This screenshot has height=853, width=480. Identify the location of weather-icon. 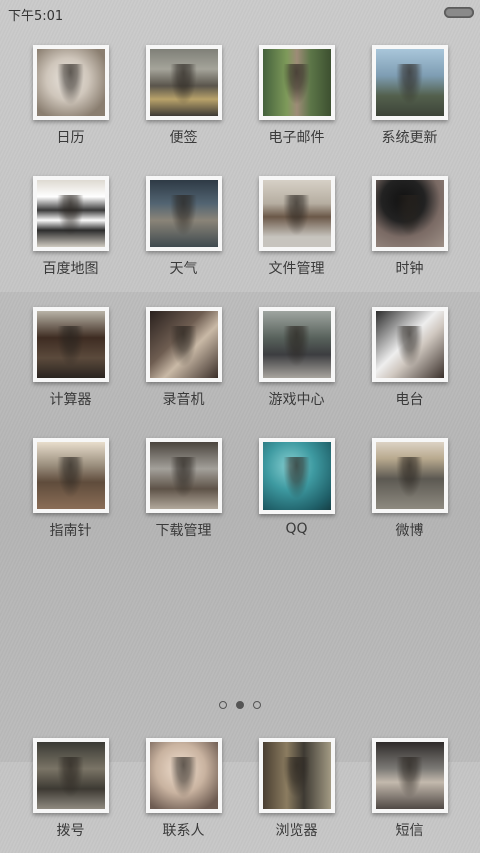
(183, 213).